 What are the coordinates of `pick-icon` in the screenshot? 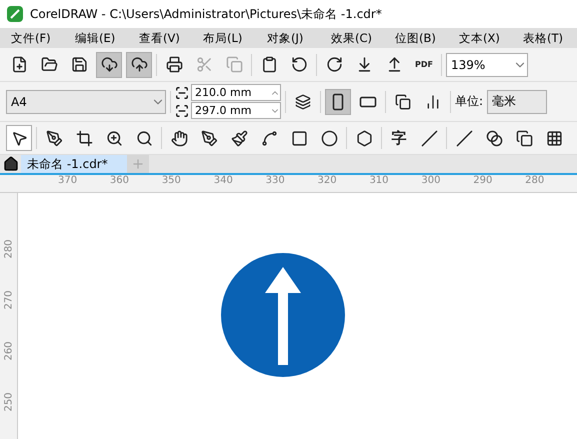 It's located at (19, 138).